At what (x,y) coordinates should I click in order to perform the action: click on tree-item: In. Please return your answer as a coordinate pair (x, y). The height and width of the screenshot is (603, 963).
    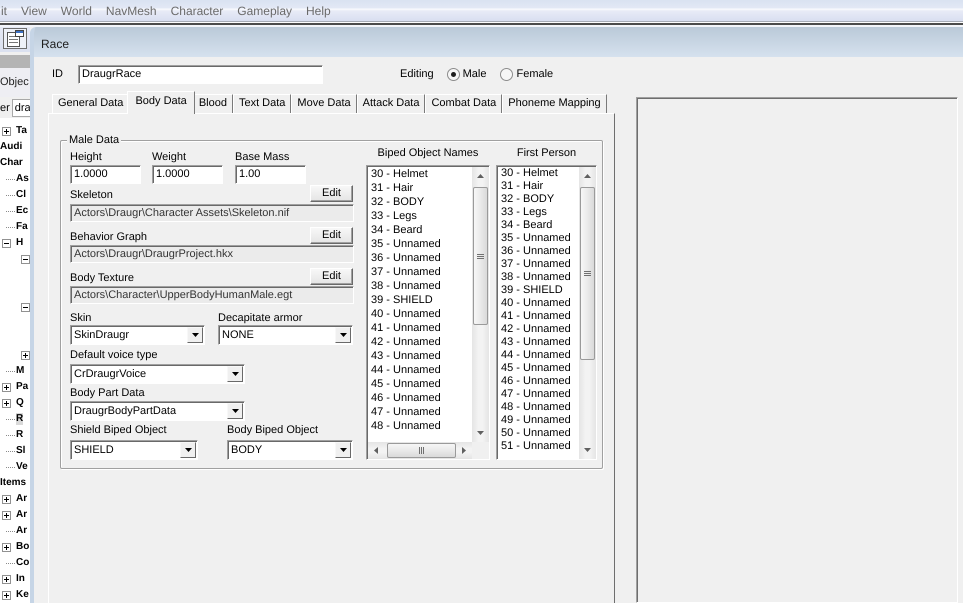
    Looking at the image, I should click on (20, 579).